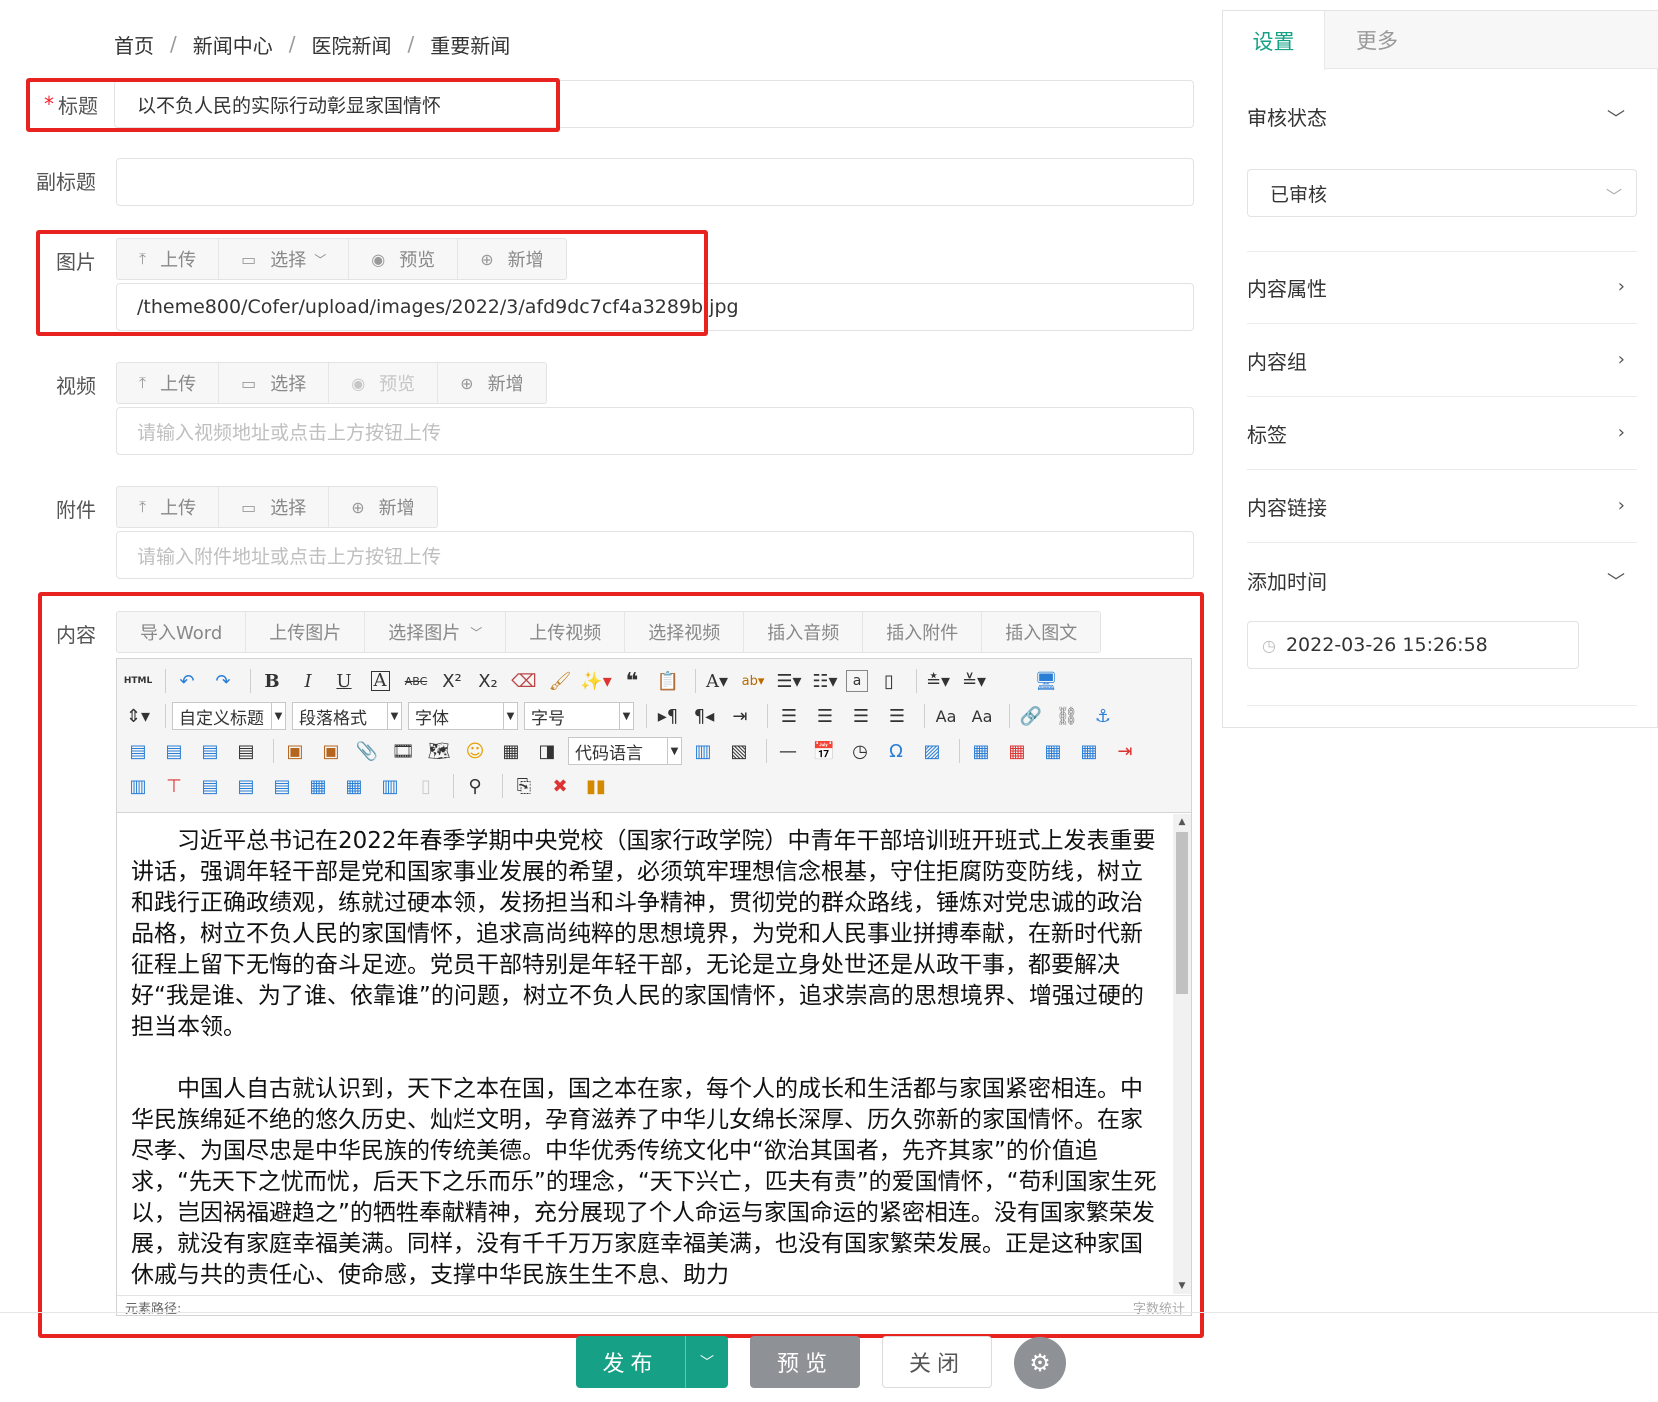 This screenshot has height=1402, width=1658. I want to click on video-preview-button: ◉ 预览, so click(384, 383).